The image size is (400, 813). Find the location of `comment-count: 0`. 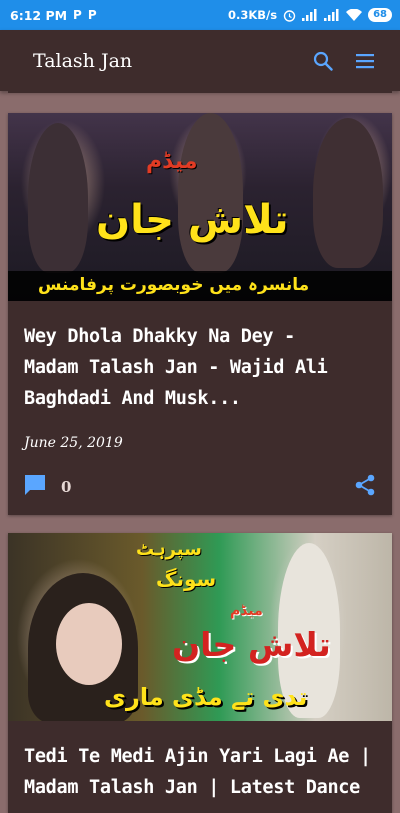

comment-count: 0 is located at coordinates (66, 487).